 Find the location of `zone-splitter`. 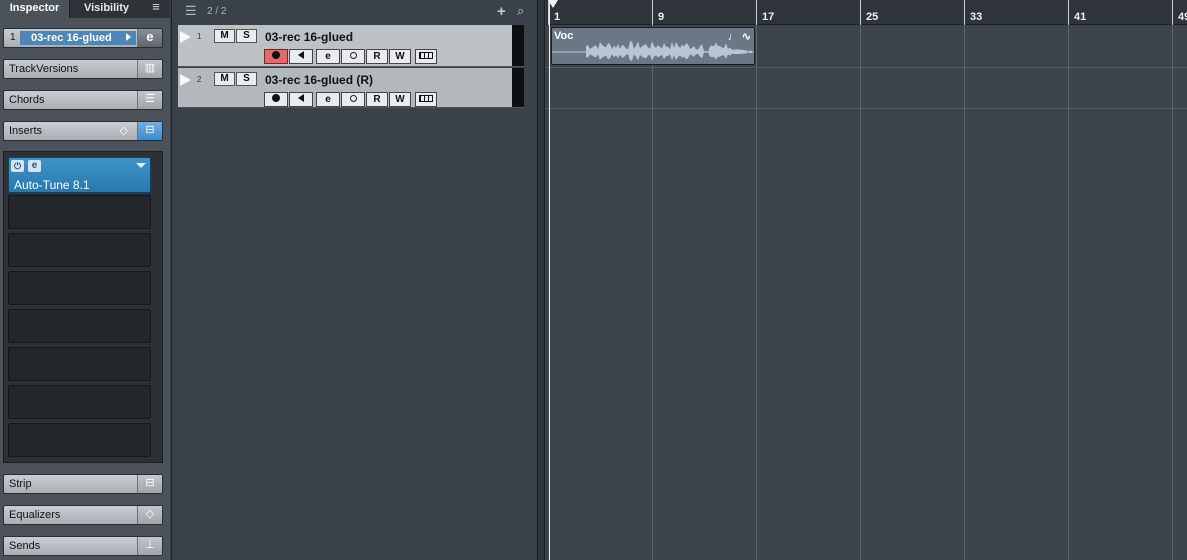

zone-splitter is located at coordinates (541, 280).